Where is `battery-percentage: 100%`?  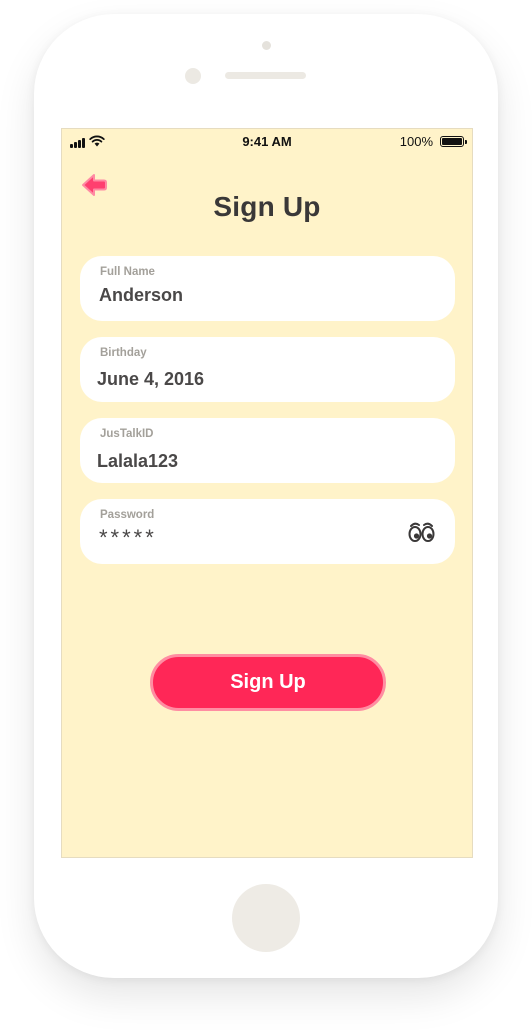
battery-percentage: 100% is located at coordinates (416, 141).